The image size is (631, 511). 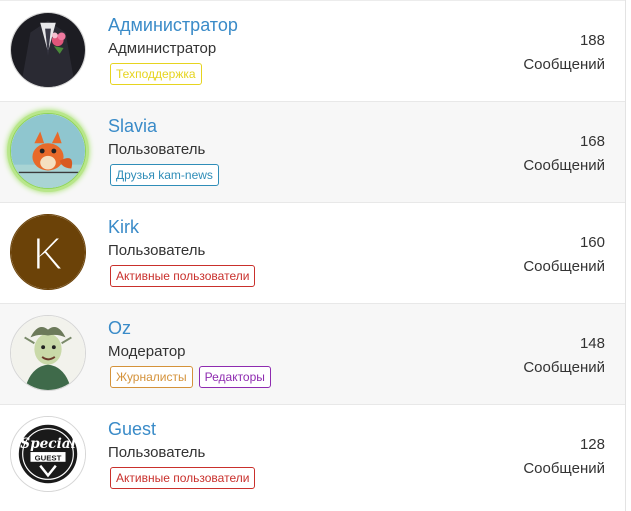 I want to click on user-groups: Техподдержка, so click(x=156, y=74).